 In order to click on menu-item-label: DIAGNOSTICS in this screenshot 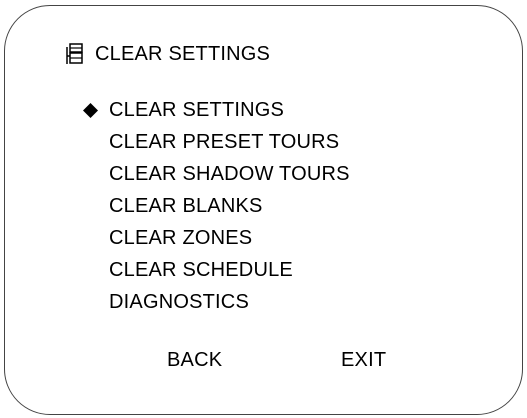, I will do `click(179, 302)`.